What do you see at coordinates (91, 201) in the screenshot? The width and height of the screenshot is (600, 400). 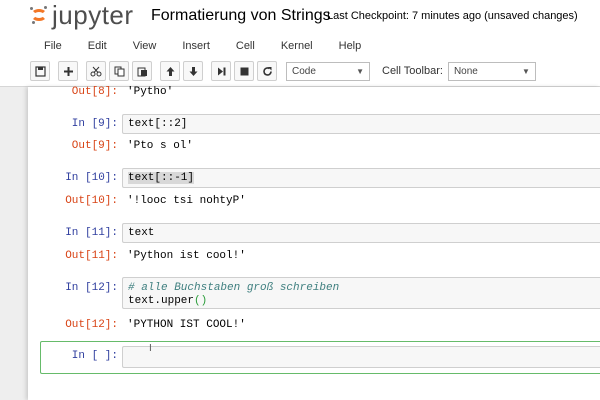 I see `out-prompt: Out[10]:` at bounding box center [91, 201].